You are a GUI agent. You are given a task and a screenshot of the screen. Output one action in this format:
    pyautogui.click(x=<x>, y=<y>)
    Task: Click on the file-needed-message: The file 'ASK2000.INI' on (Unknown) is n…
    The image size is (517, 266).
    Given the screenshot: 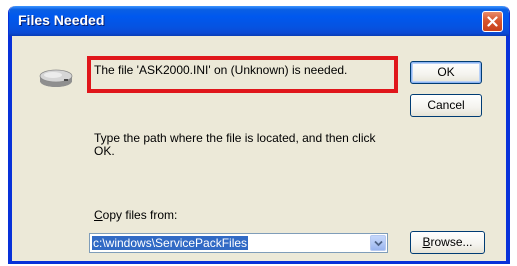 What is the action you would take?
    pyautogui.click(x=221, y=70)
    